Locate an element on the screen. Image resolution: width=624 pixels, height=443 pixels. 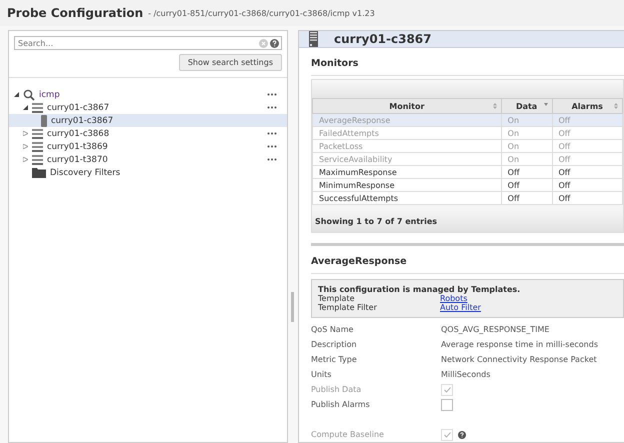
field-label: Publish Data is located at coordinates (336, 389).